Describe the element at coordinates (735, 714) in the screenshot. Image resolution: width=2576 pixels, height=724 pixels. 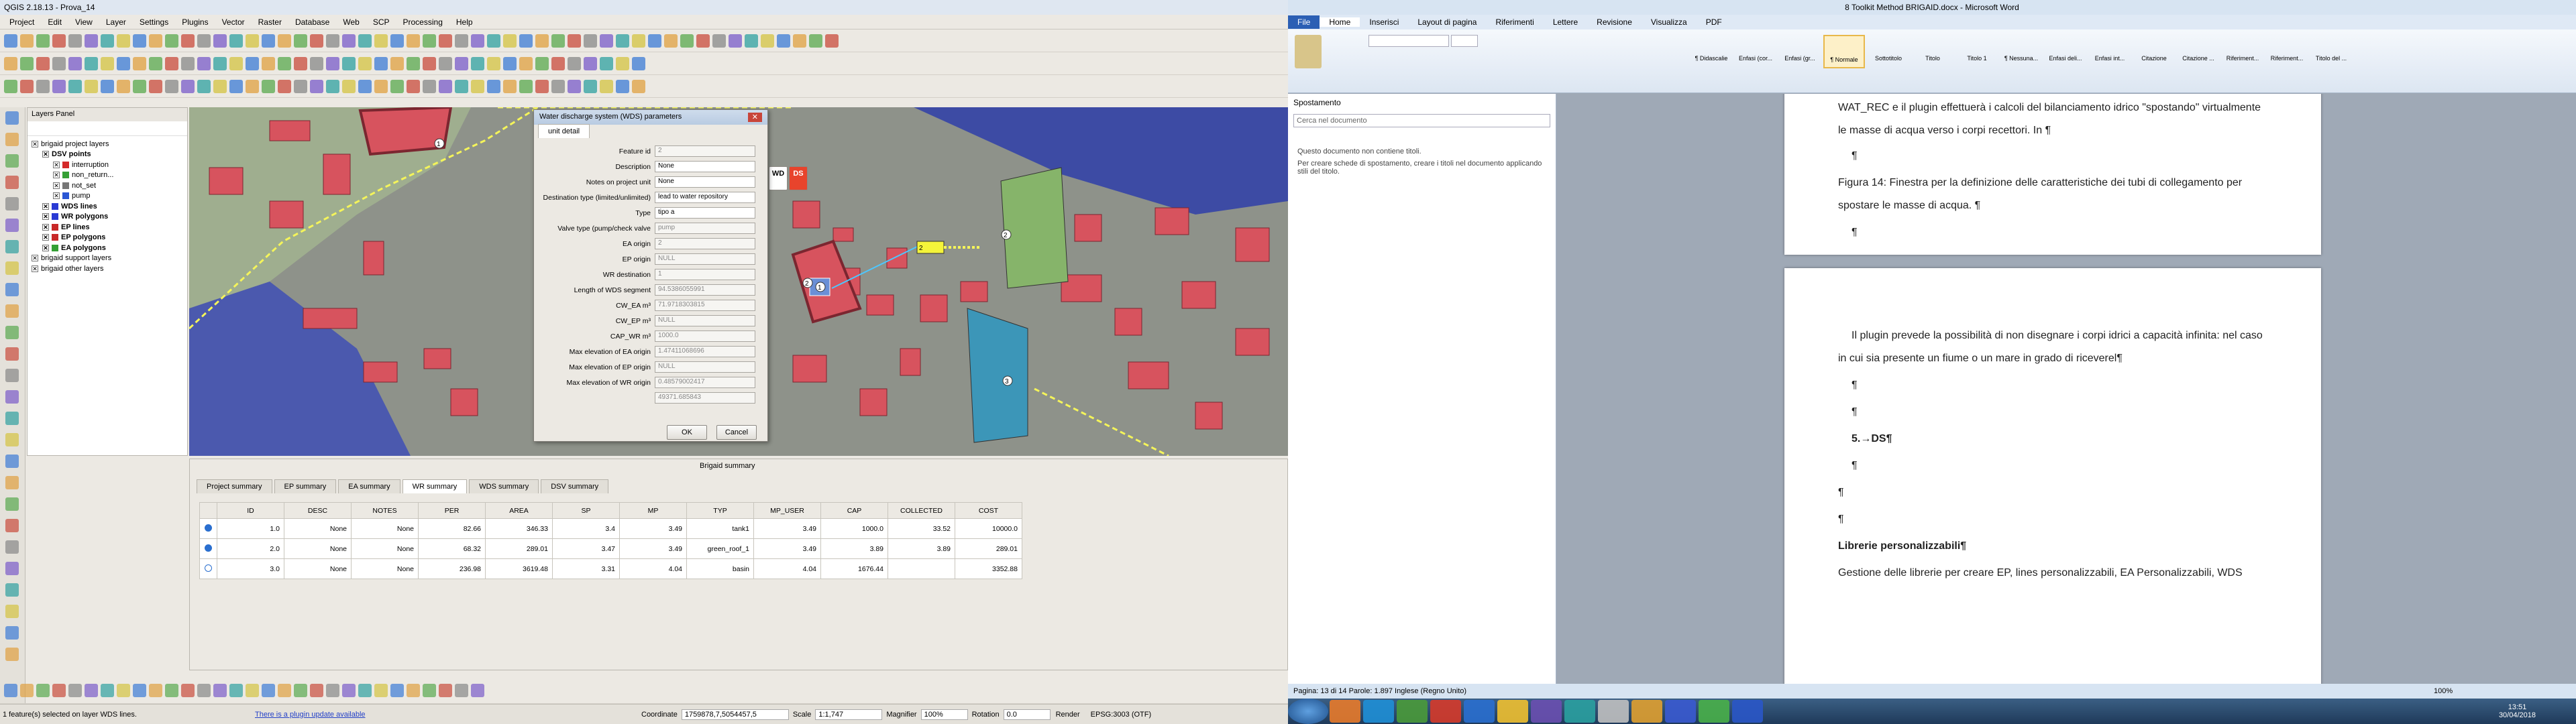
I see `coordinate-field: 1759878,7,5054457,5` at that location.